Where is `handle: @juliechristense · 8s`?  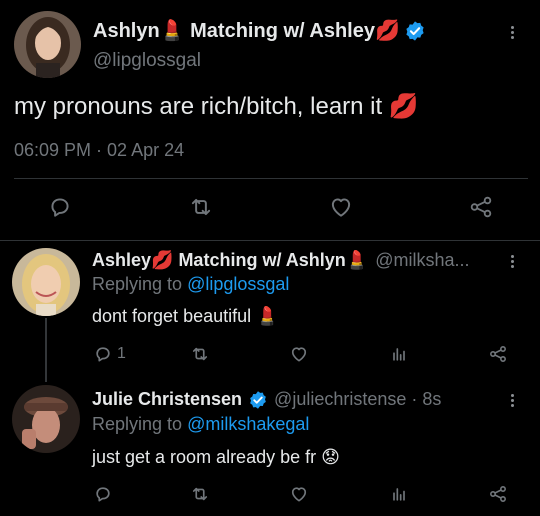 handle: @juliechristense · 8s is located at coordinates (357, 399).